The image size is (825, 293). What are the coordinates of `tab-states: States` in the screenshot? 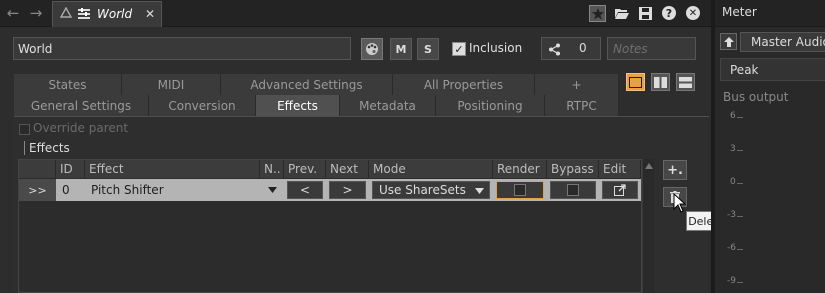 It's located at (68, 84).